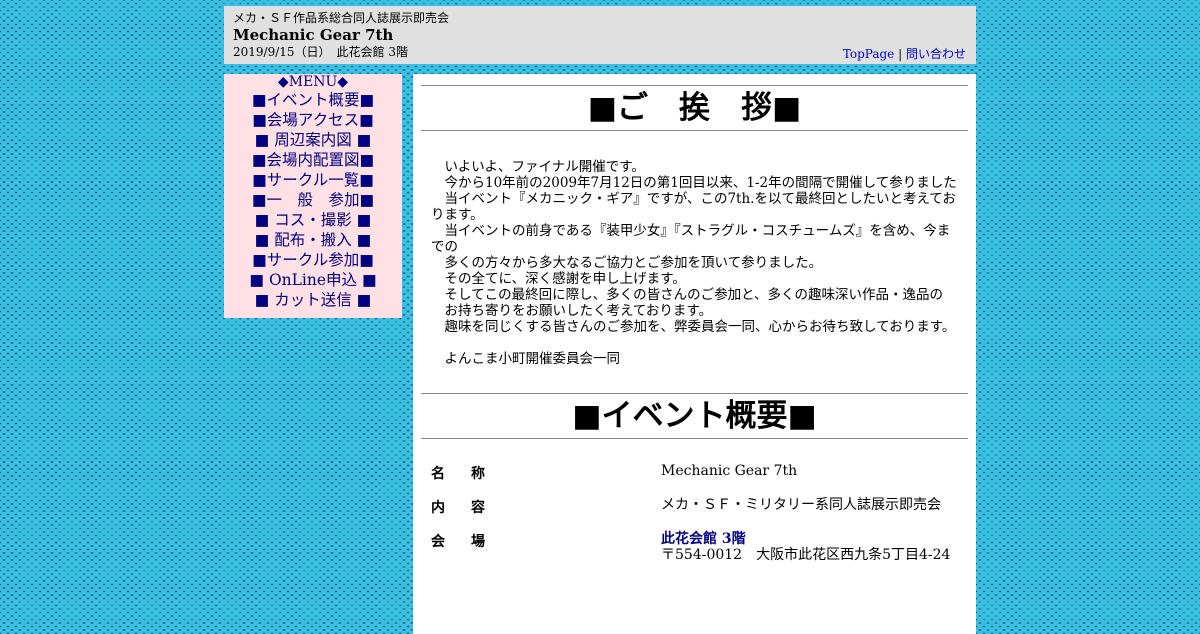 This screenshot has width=1200, height=634. I want to click on header-links: TopPage | 問い合わせ, so click(904, 53).